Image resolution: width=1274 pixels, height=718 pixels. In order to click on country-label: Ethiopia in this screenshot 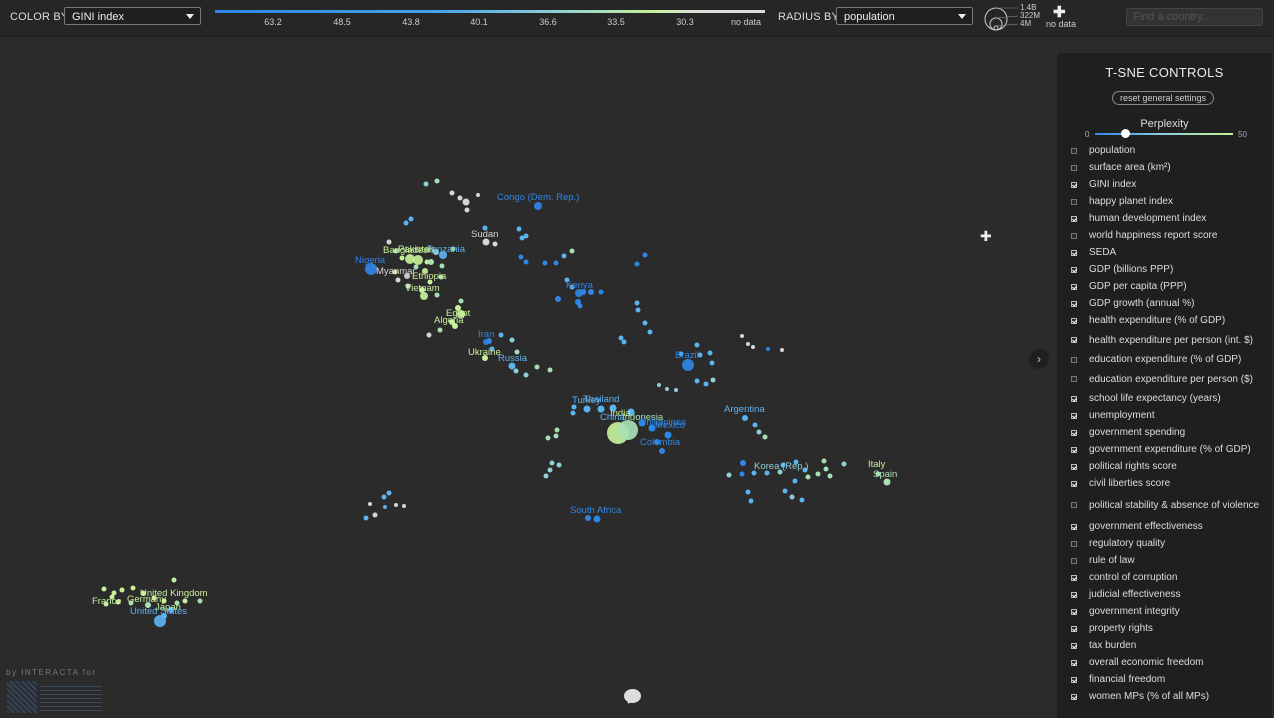, I will do `click(429, 276)`.